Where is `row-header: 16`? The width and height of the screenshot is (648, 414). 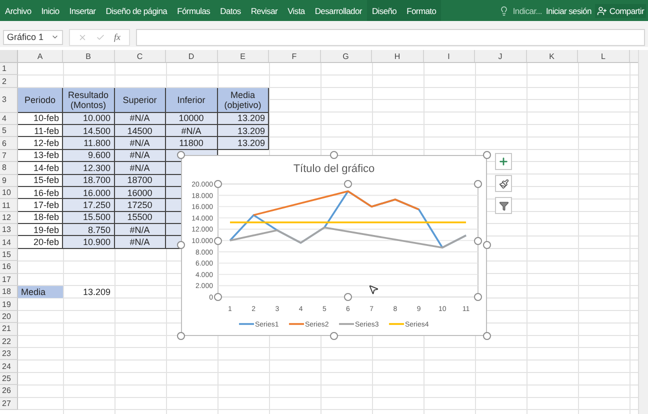 row-header: 16 is located at coordinates (9, 267).